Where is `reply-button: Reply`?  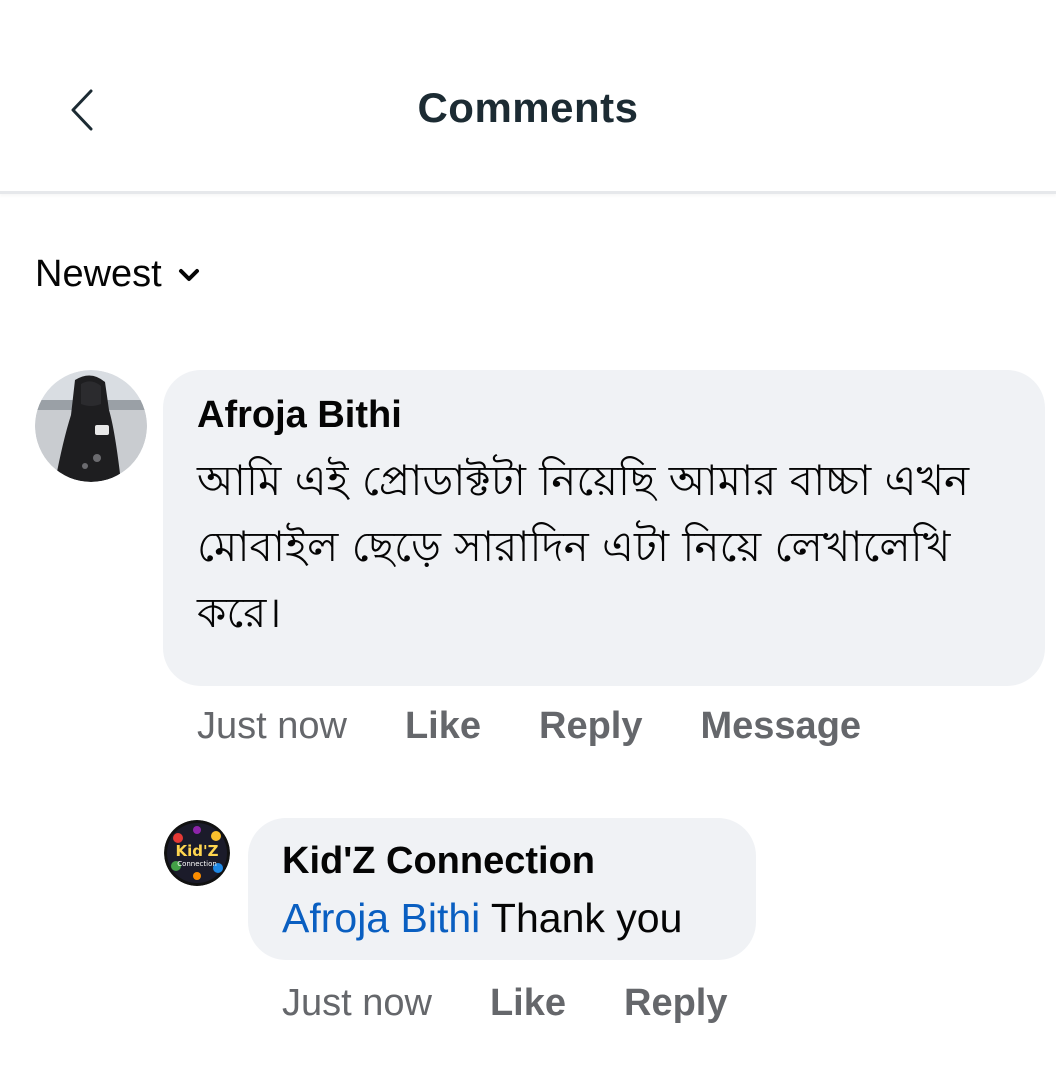
reply-button: Reply is located at coordinates (590, 726).